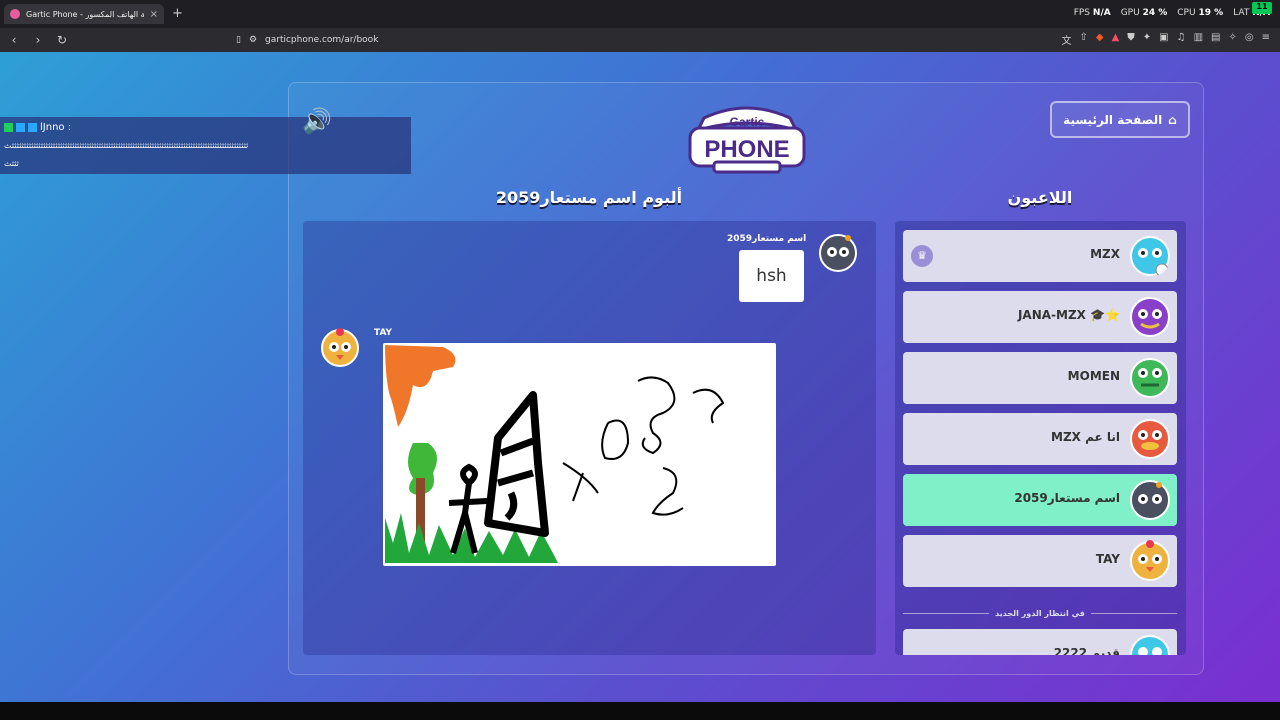 This screenshot has width=1280, height=720. Describe the element at coordinates (1040, 642) in the screenshot. I see `player-row-waiting: قديم 2222` at that location.